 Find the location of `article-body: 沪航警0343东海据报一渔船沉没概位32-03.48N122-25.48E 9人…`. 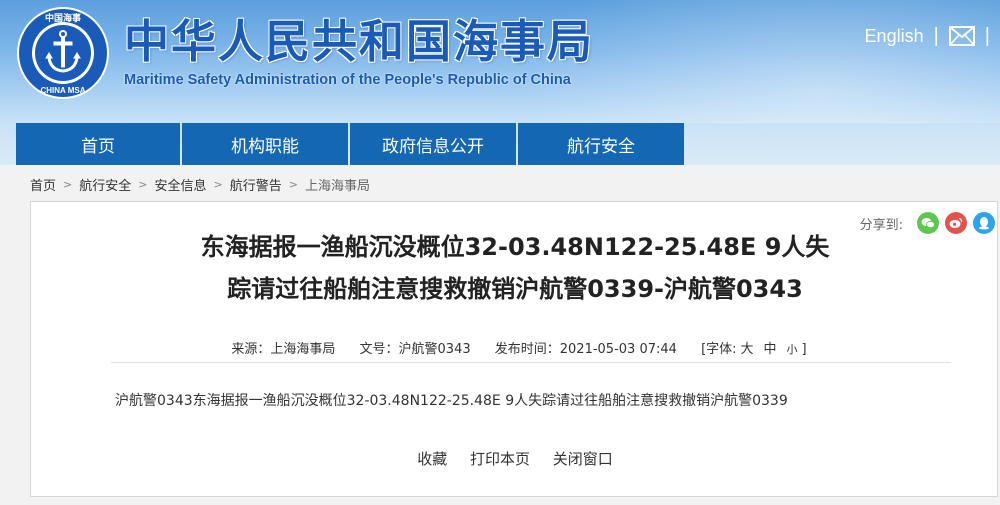

article-body: 沪航警0343东海据报一渔船沉没概位32-03.48N122-25.48E 9人… is located at coordinates (451, 401).